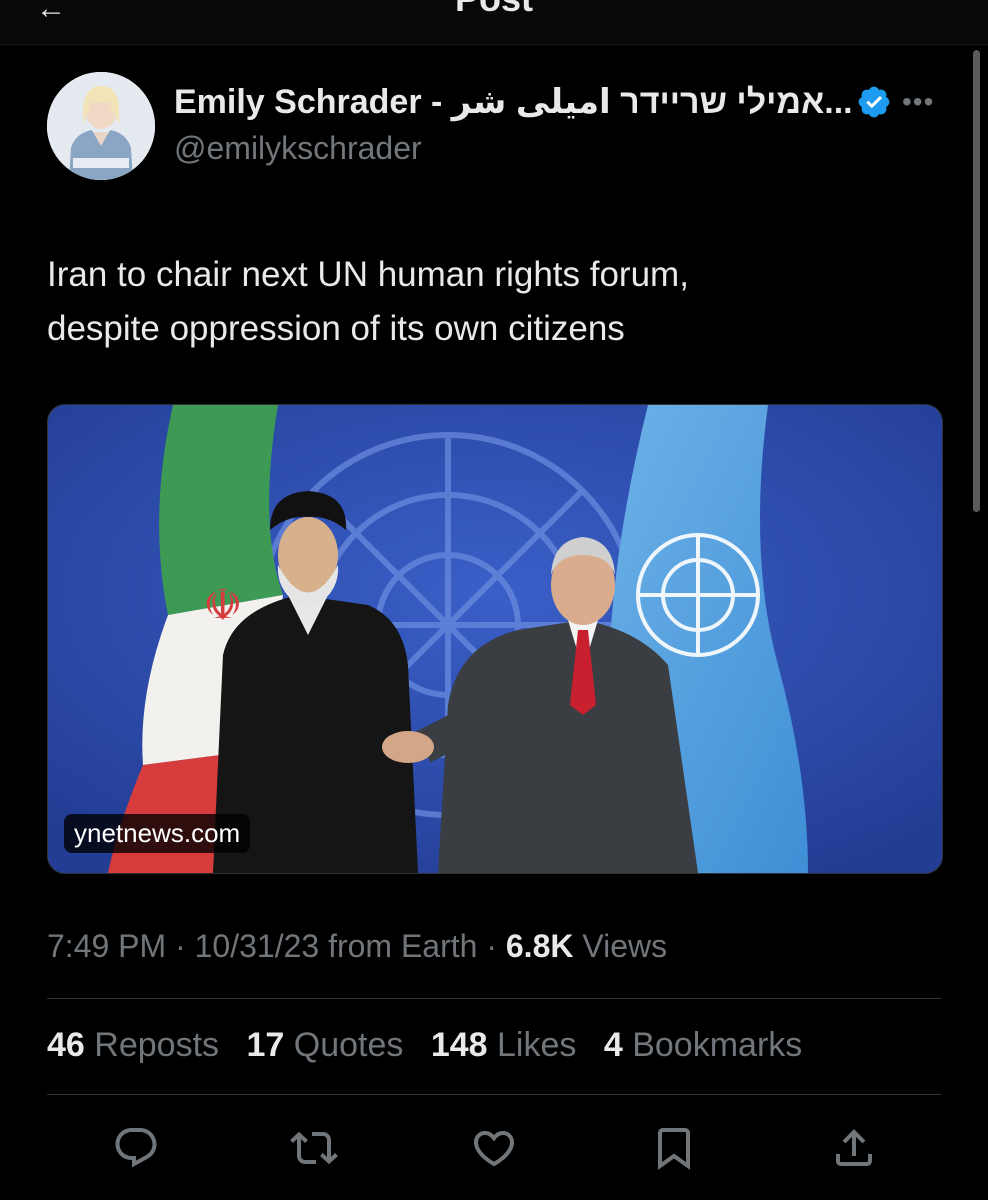 The height and width of the screenshot is (1200, 988). I want to click on like-icon, so click(494, 1149).